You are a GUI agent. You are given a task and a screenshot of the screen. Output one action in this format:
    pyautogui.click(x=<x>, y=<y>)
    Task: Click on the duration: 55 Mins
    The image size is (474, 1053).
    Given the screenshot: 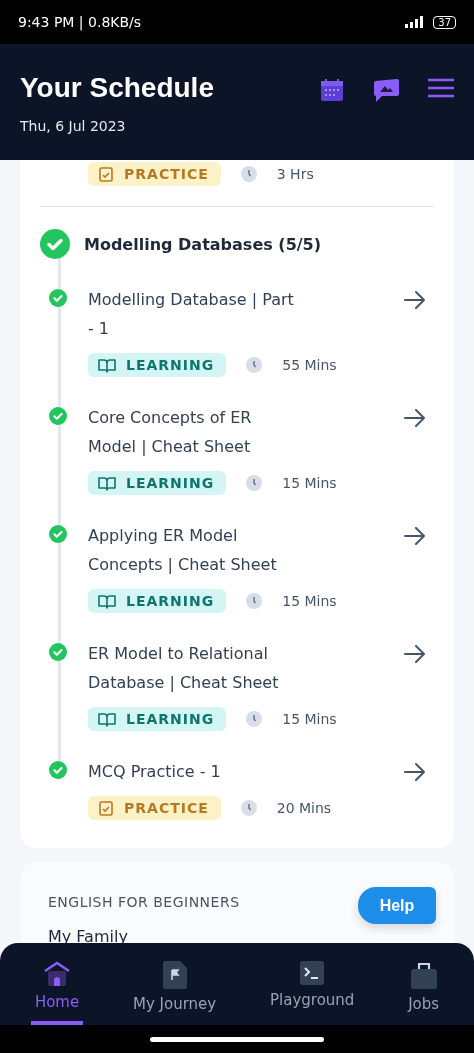 What is the action you would take?
    pyautogui.click(x=309, y=365)
    